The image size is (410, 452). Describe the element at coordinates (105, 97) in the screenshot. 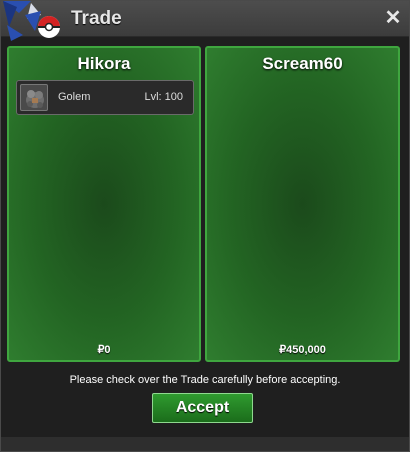

I see `offered-pokemon-slot: Golem Lvl: 100` at that location.